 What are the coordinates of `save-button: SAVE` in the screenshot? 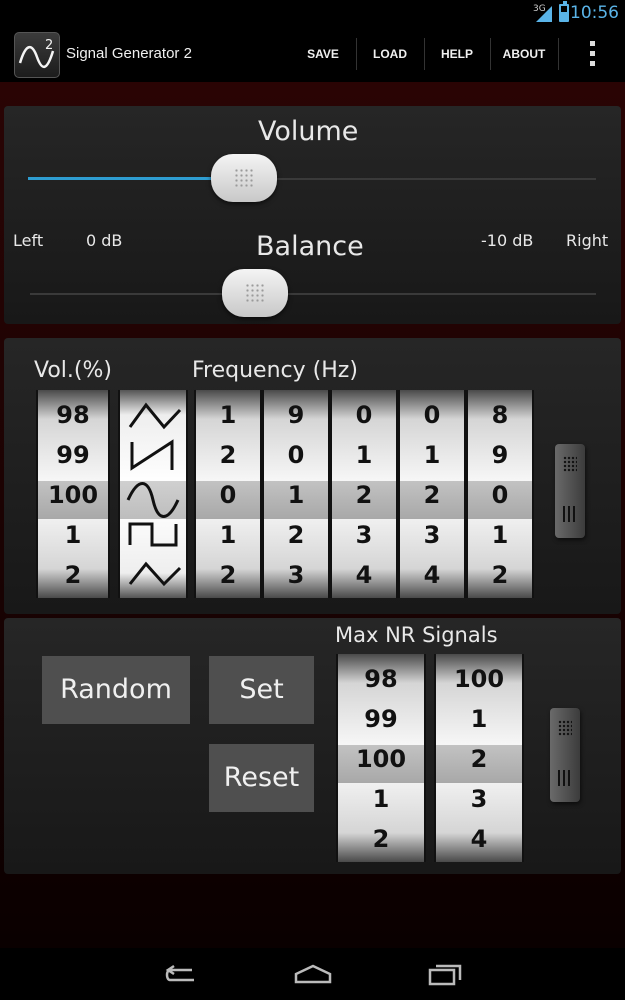 It's located at (323, 54).